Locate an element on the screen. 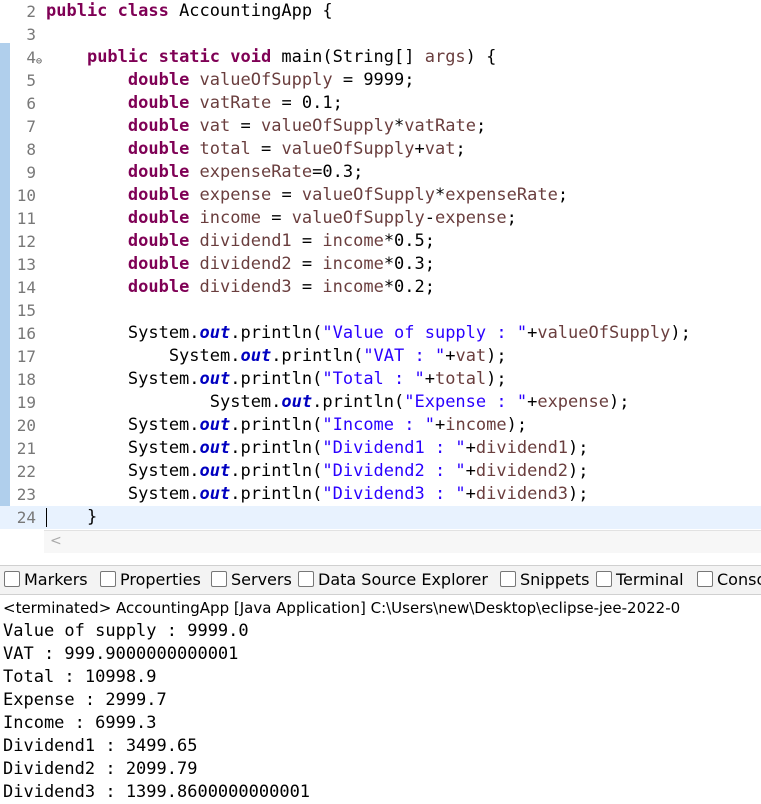 This screenshot has width=761, height=804. tab-label: Terminal is located at coordinates (650, 579).